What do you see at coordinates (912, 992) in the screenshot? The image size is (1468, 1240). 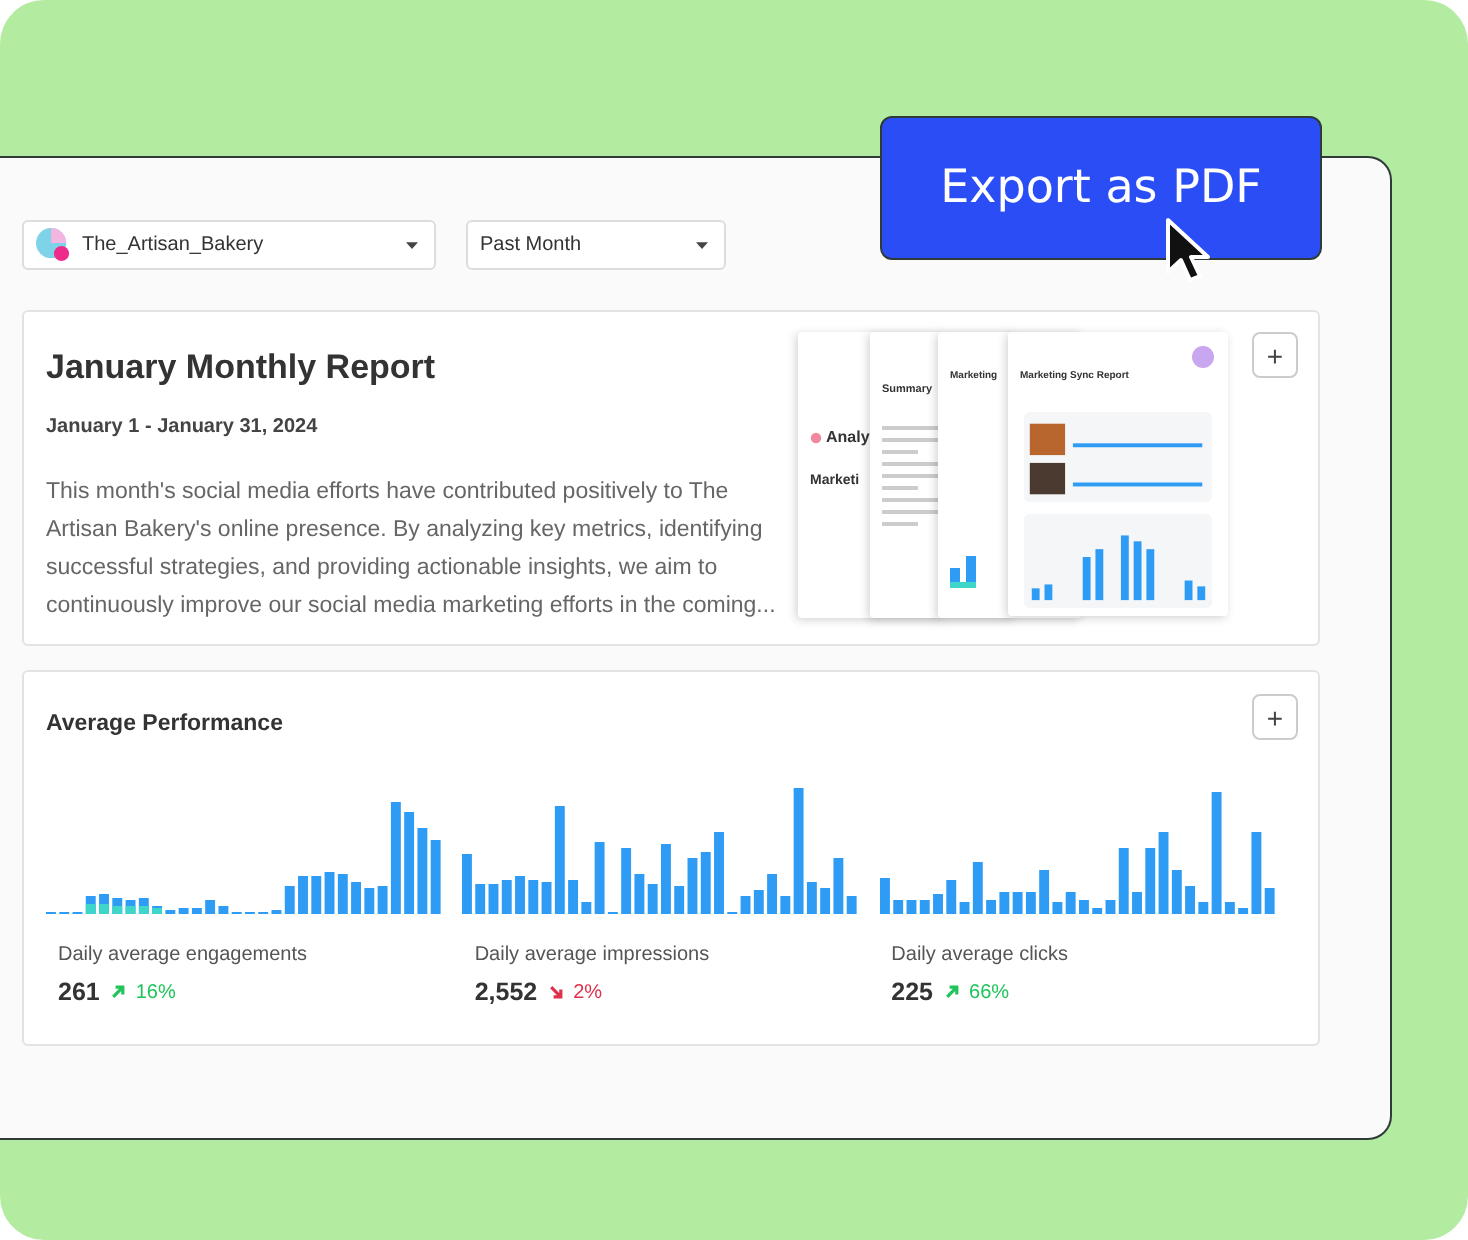 I see `metric-value: 225` at bounding box center [912, 992].